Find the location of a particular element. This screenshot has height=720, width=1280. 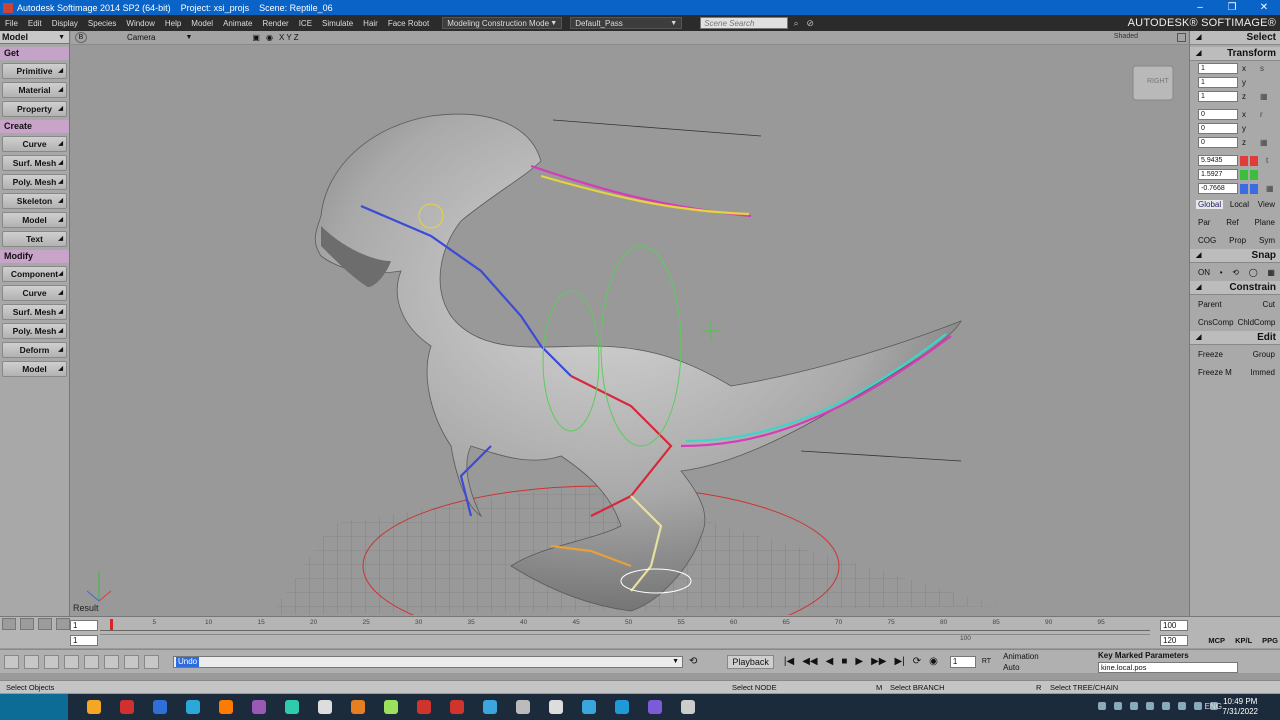

viewport-letter-badge: B is located at coordinates (81, 37).